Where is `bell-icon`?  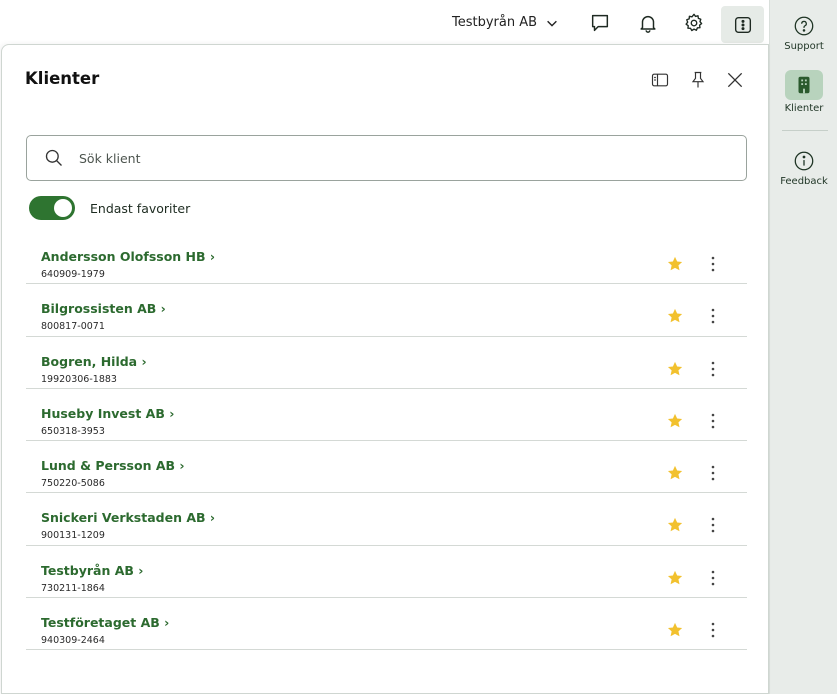 bell-icon is located at coordinates (648, 23).